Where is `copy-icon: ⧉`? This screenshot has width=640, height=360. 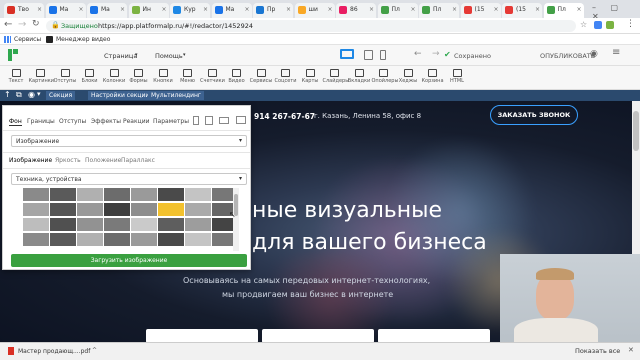
copy-icon: ⧉ is located at coordinates (19, 95).